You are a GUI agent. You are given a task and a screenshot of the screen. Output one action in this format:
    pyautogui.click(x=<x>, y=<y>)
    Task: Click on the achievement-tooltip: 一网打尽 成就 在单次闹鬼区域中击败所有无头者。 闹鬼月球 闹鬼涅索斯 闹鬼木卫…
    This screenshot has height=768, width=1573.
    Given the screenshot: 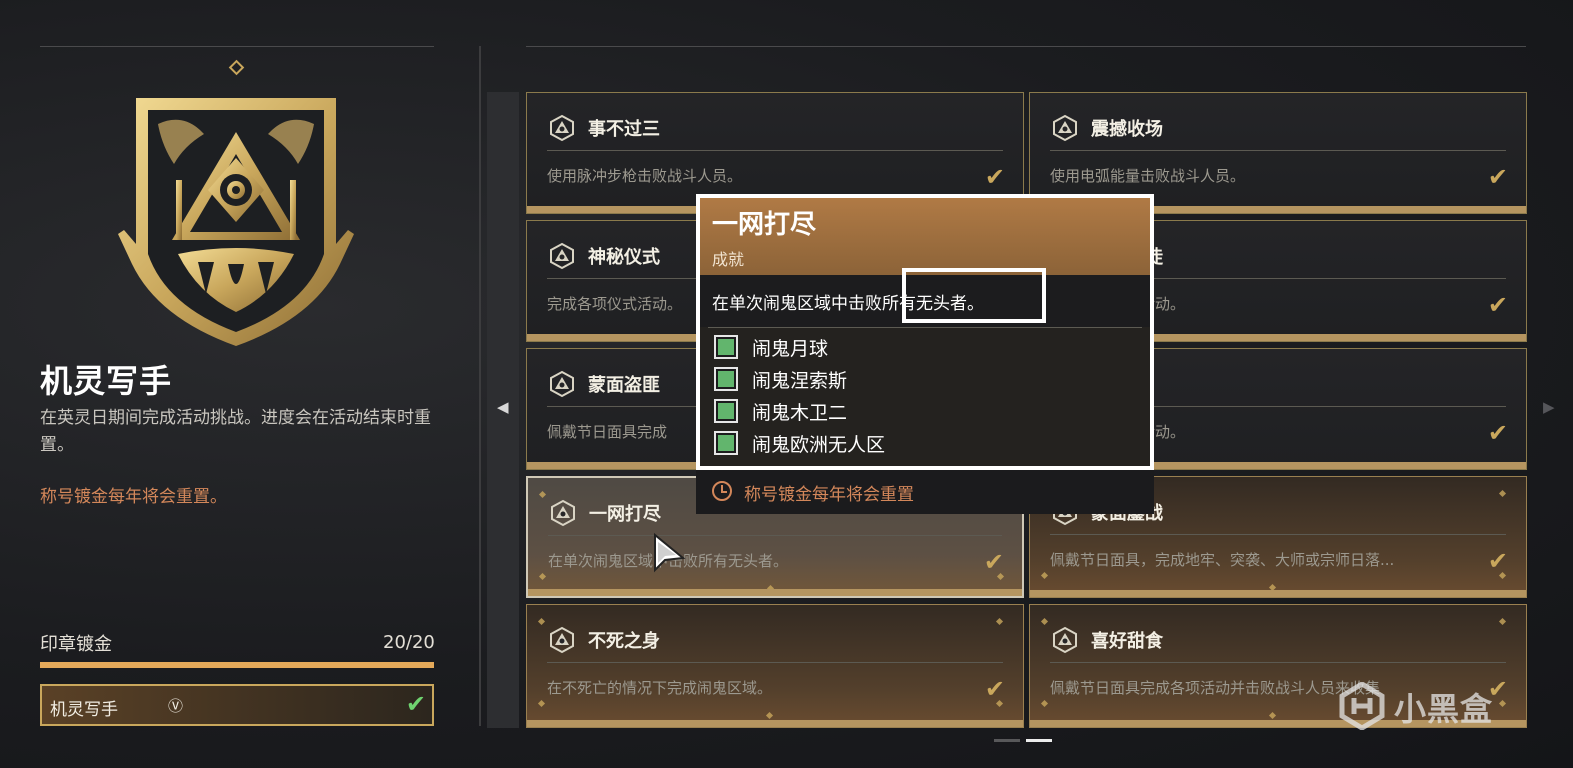 What is the action you would take?
    pyautogui.click(x=925, y=354)
    